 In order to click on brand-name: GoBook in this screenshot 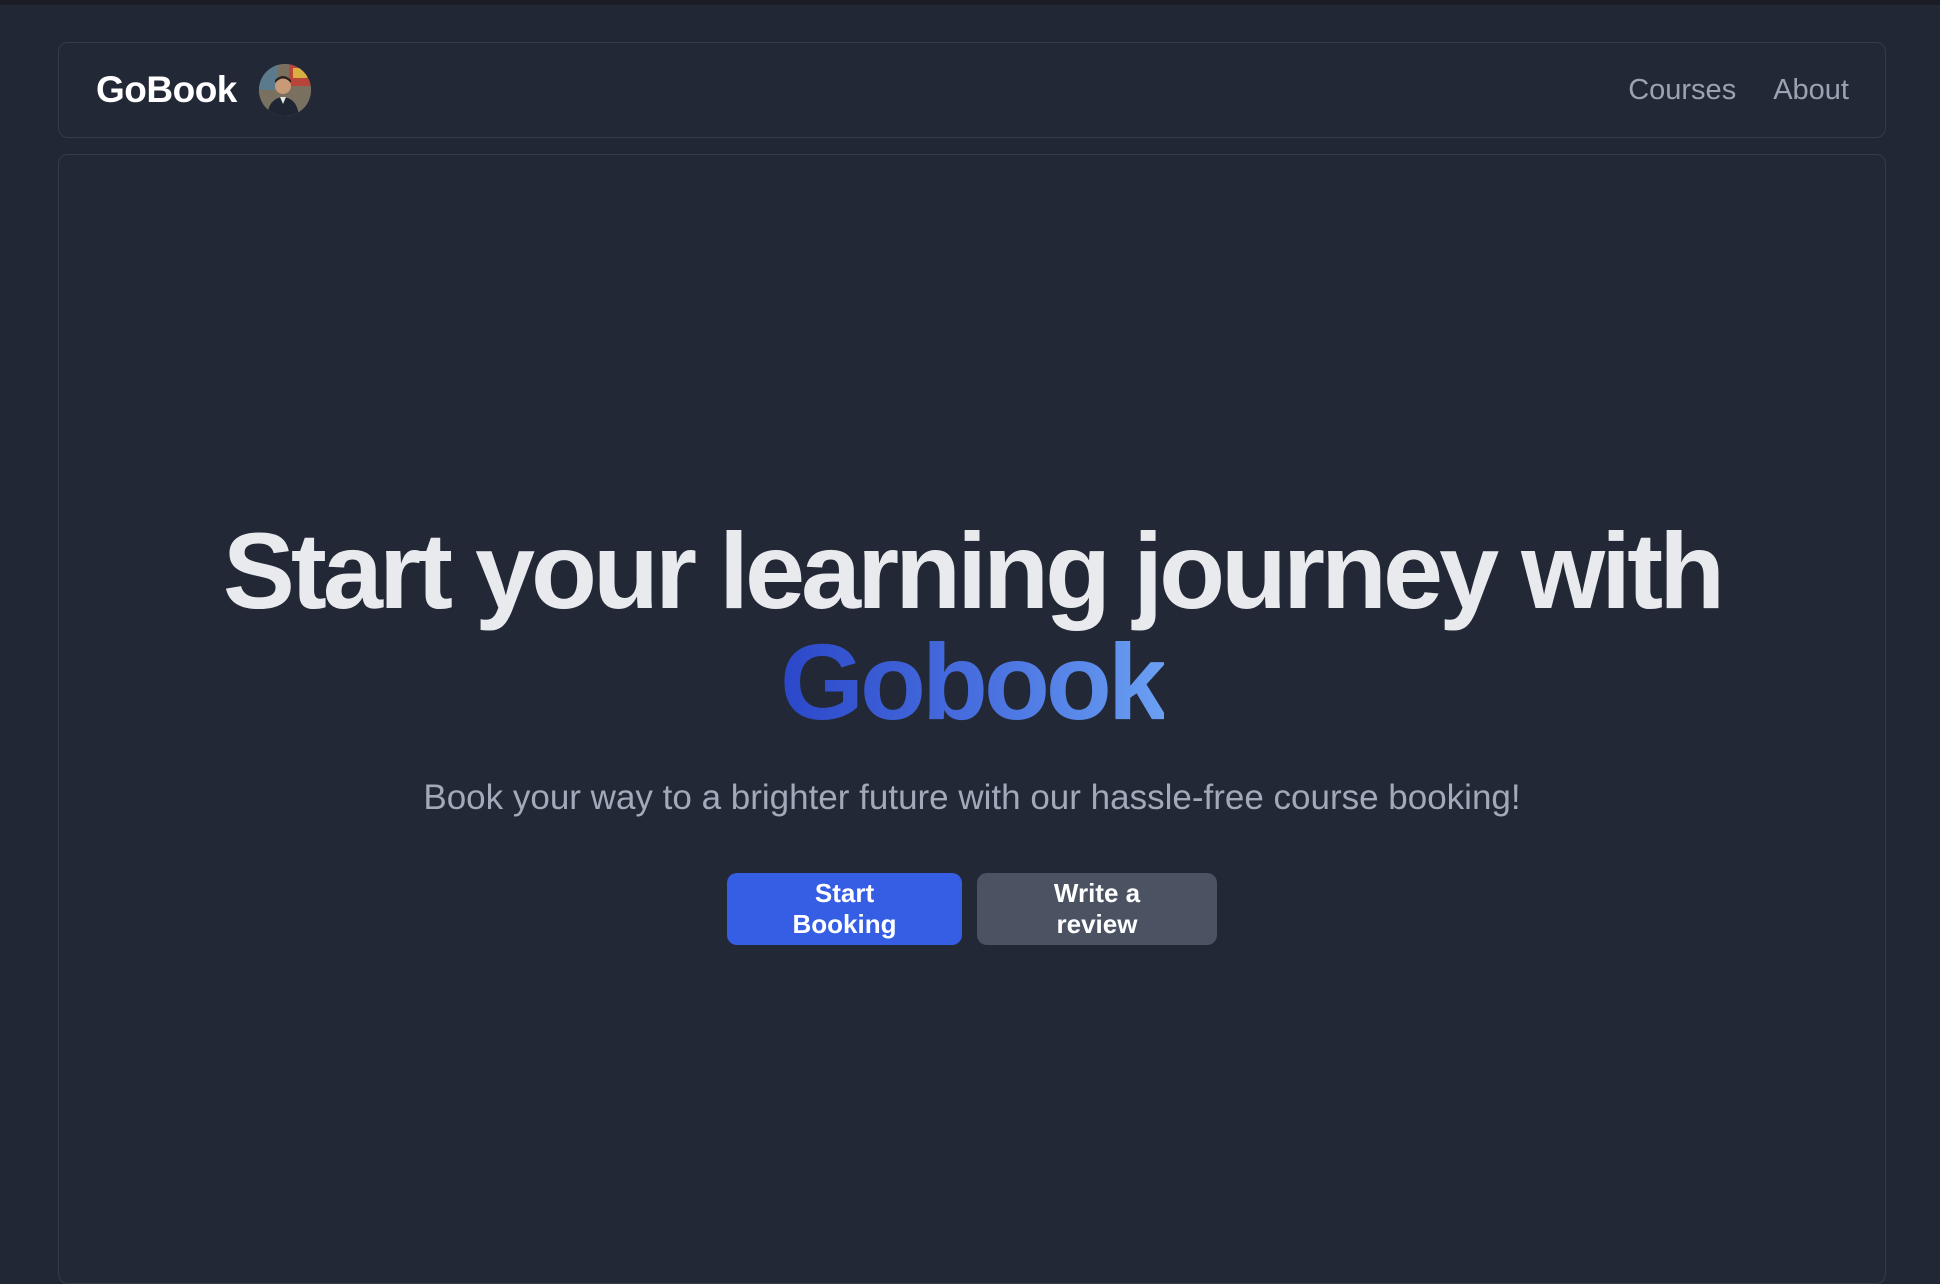, I will do `click(166, 90)`.